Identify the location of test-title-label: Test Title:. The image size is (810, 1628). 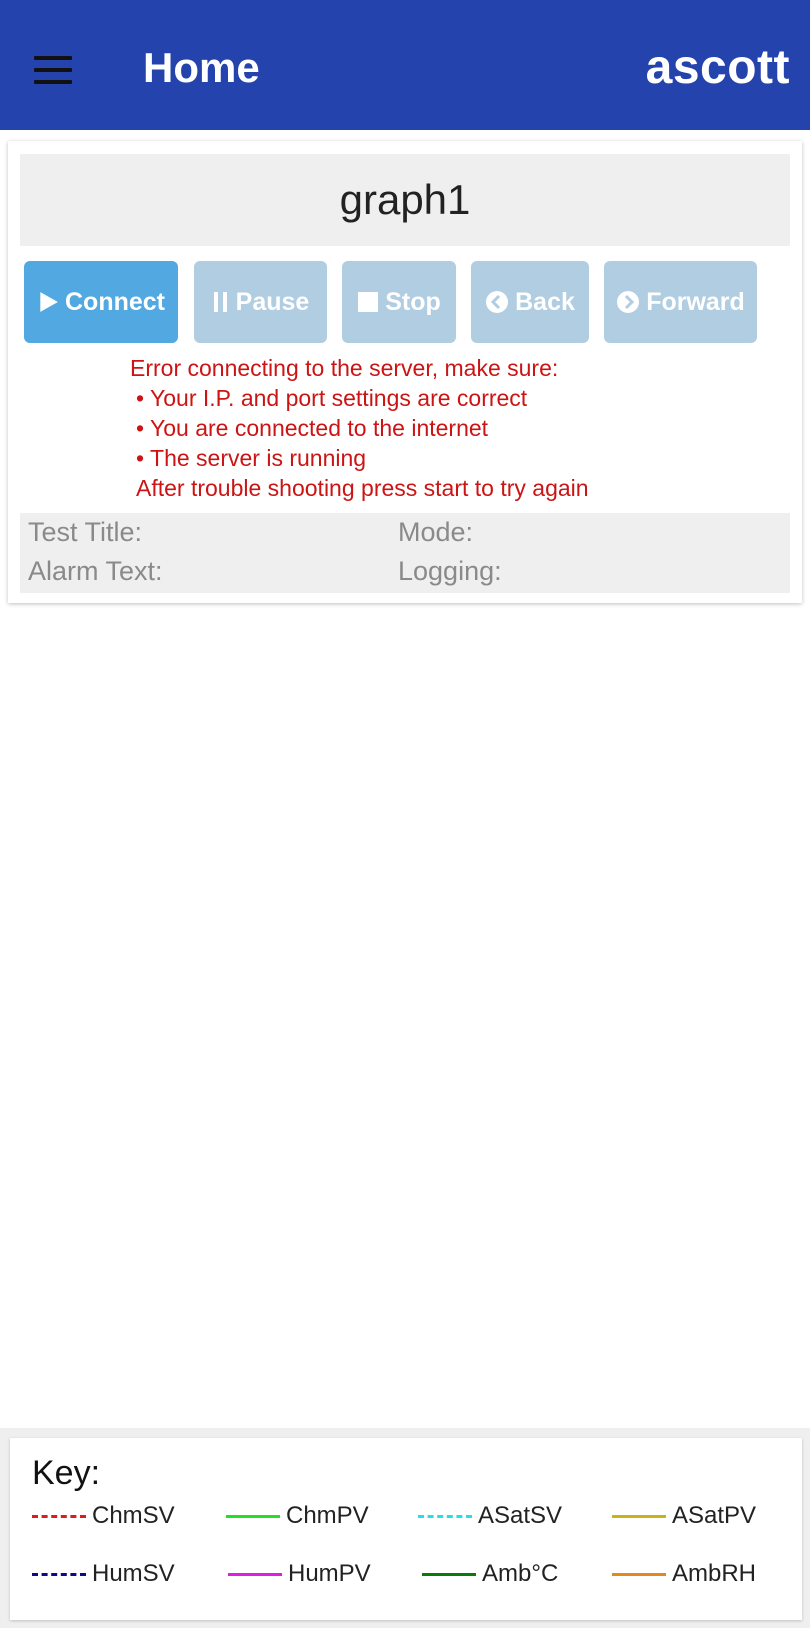
(85, 532).